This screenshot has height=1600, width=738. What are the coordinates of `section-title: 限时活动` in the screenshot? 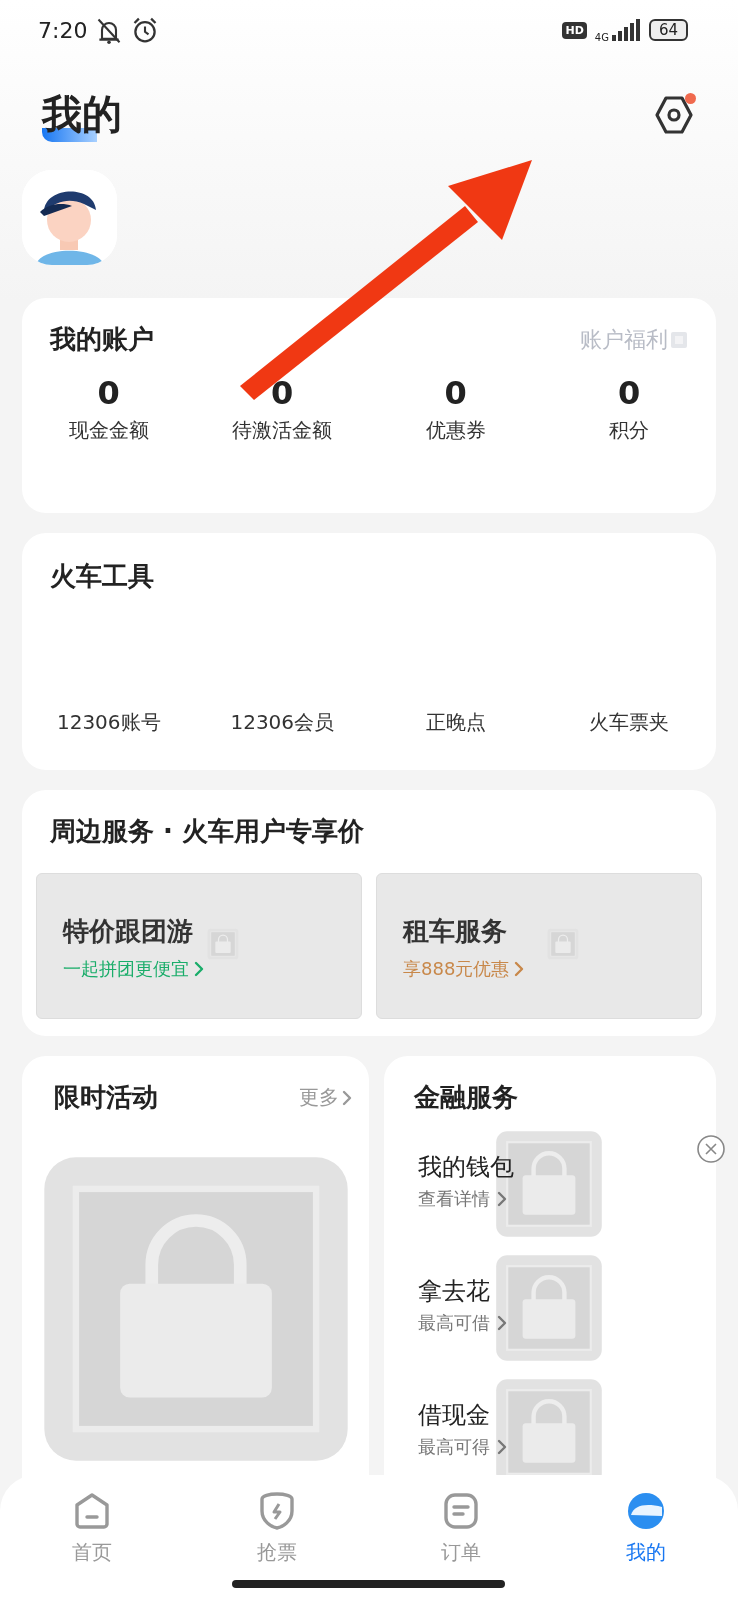 It's located at (106, 1097).